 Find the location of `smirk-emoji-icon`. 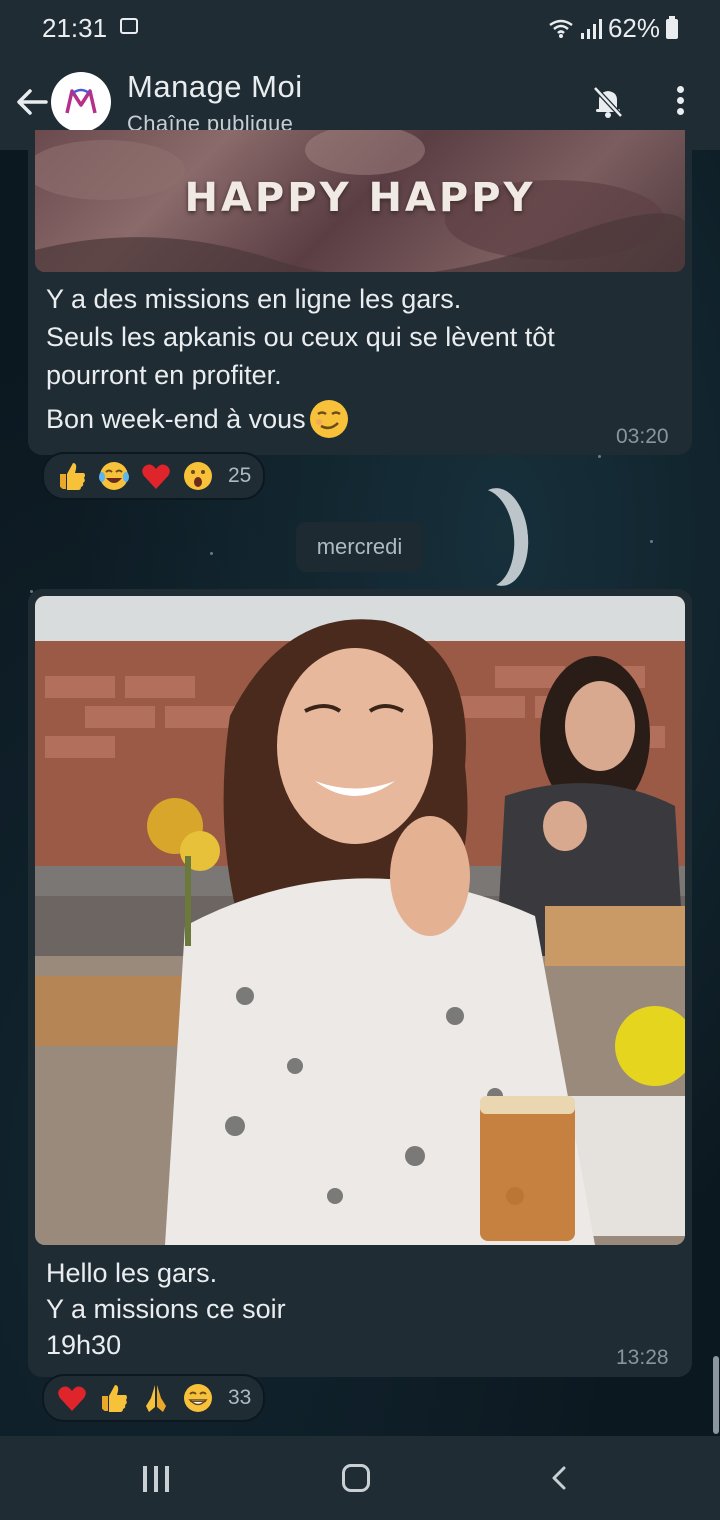

smirk-emoji-icon is located at coordinates (328, 419).